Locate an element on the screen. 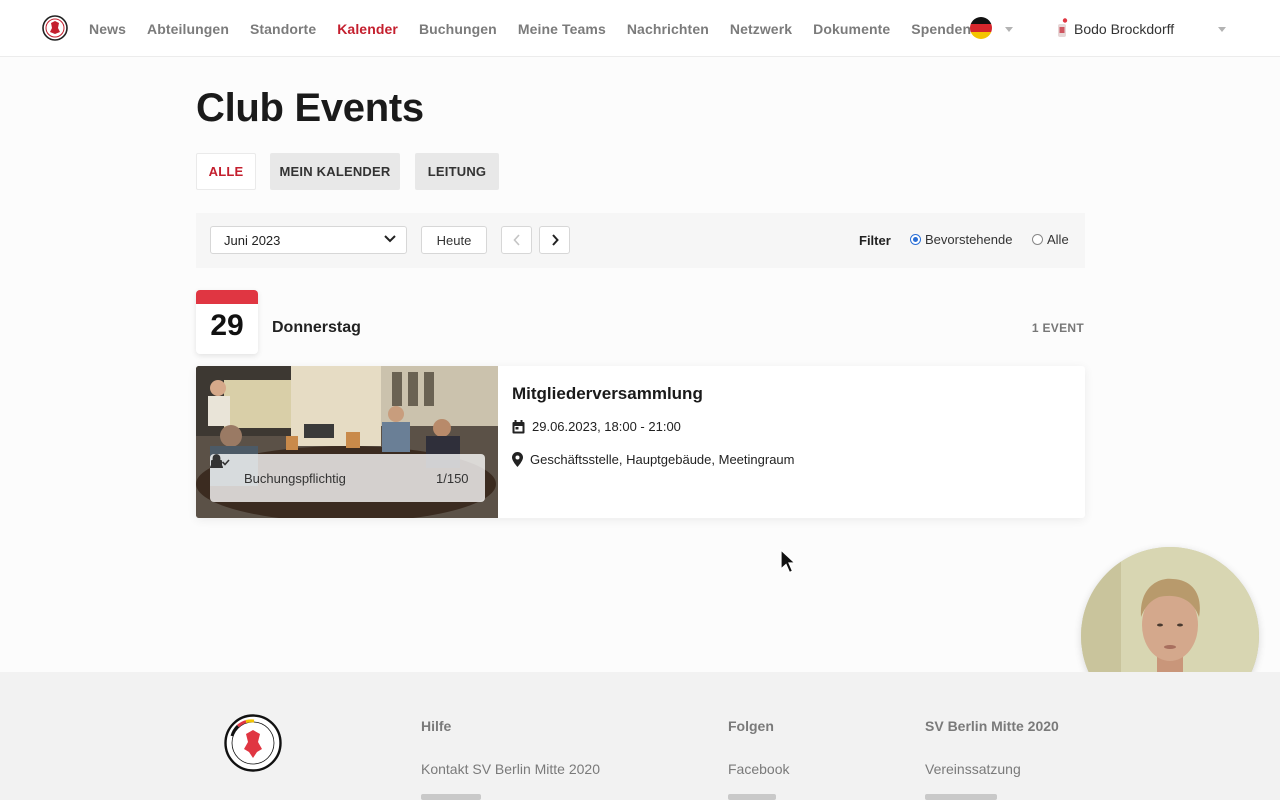 This screenshot has width=1280, height=800. booking-required-label: Buchungspflichtig is located at coordinates (295, 478).